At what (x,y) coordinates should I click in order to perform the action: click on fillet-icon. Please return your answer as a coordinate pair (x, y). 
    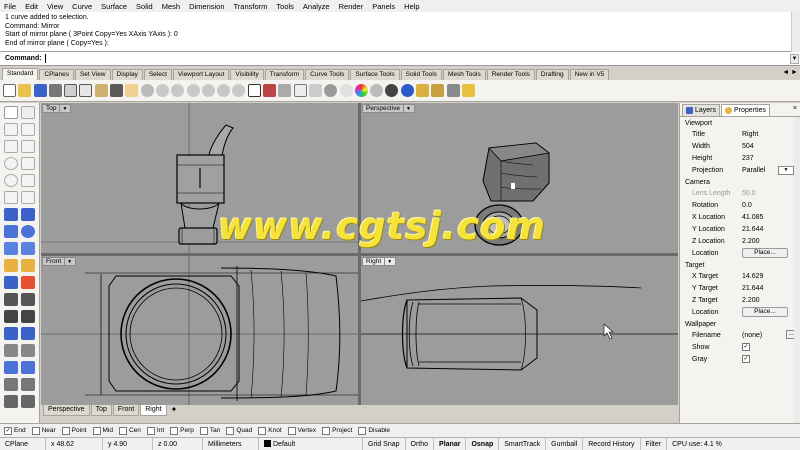
    Looking at the image, I should click on (11, 265).